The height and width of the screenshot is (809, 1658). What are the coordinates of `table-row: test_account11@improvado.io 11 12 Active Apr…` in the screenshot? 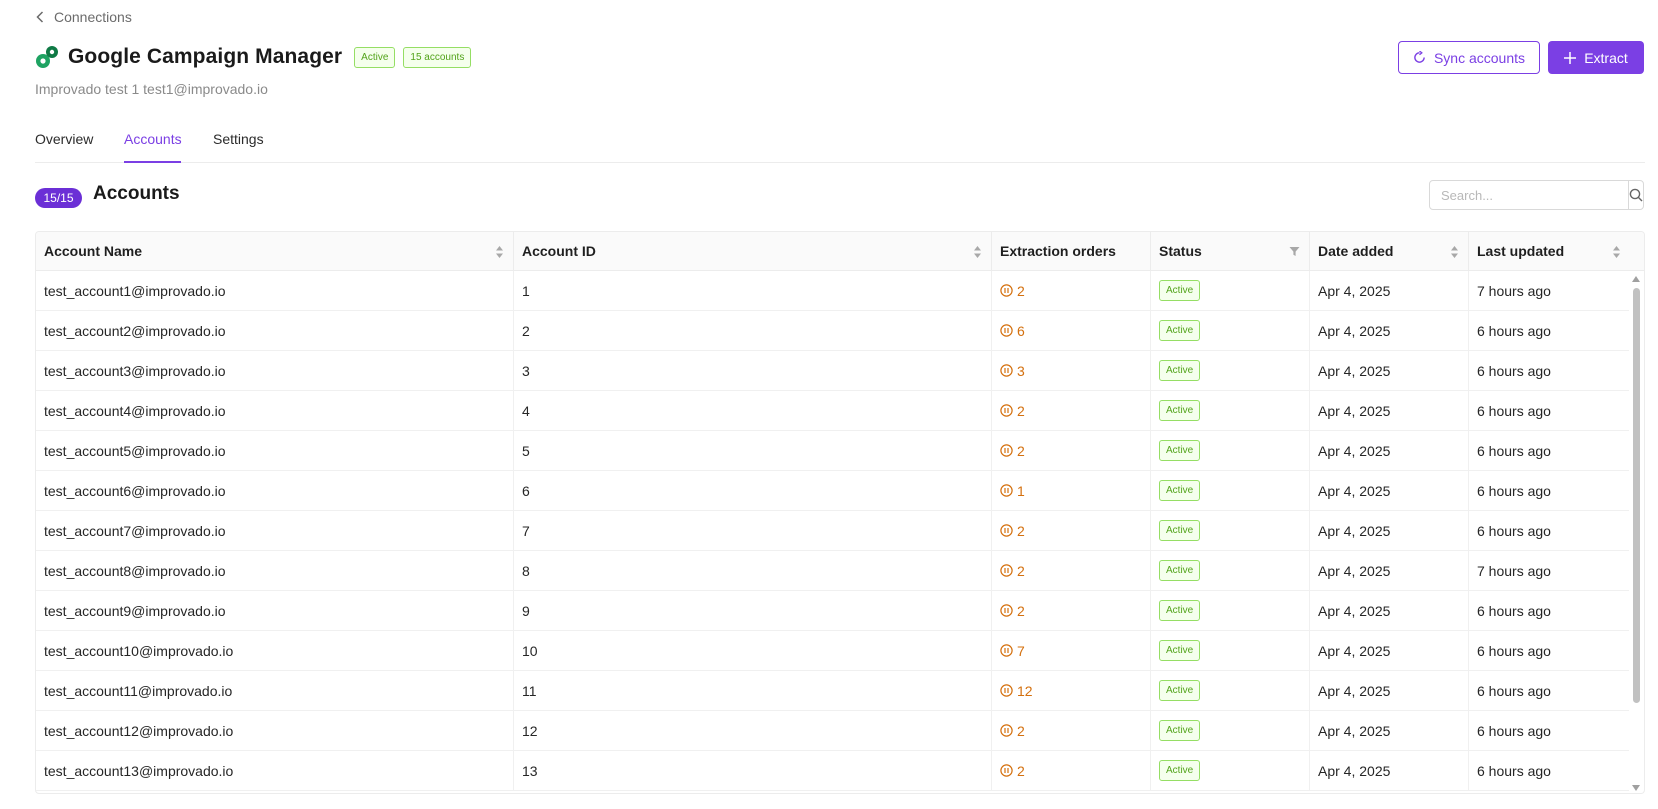 It's located at (833, 691).